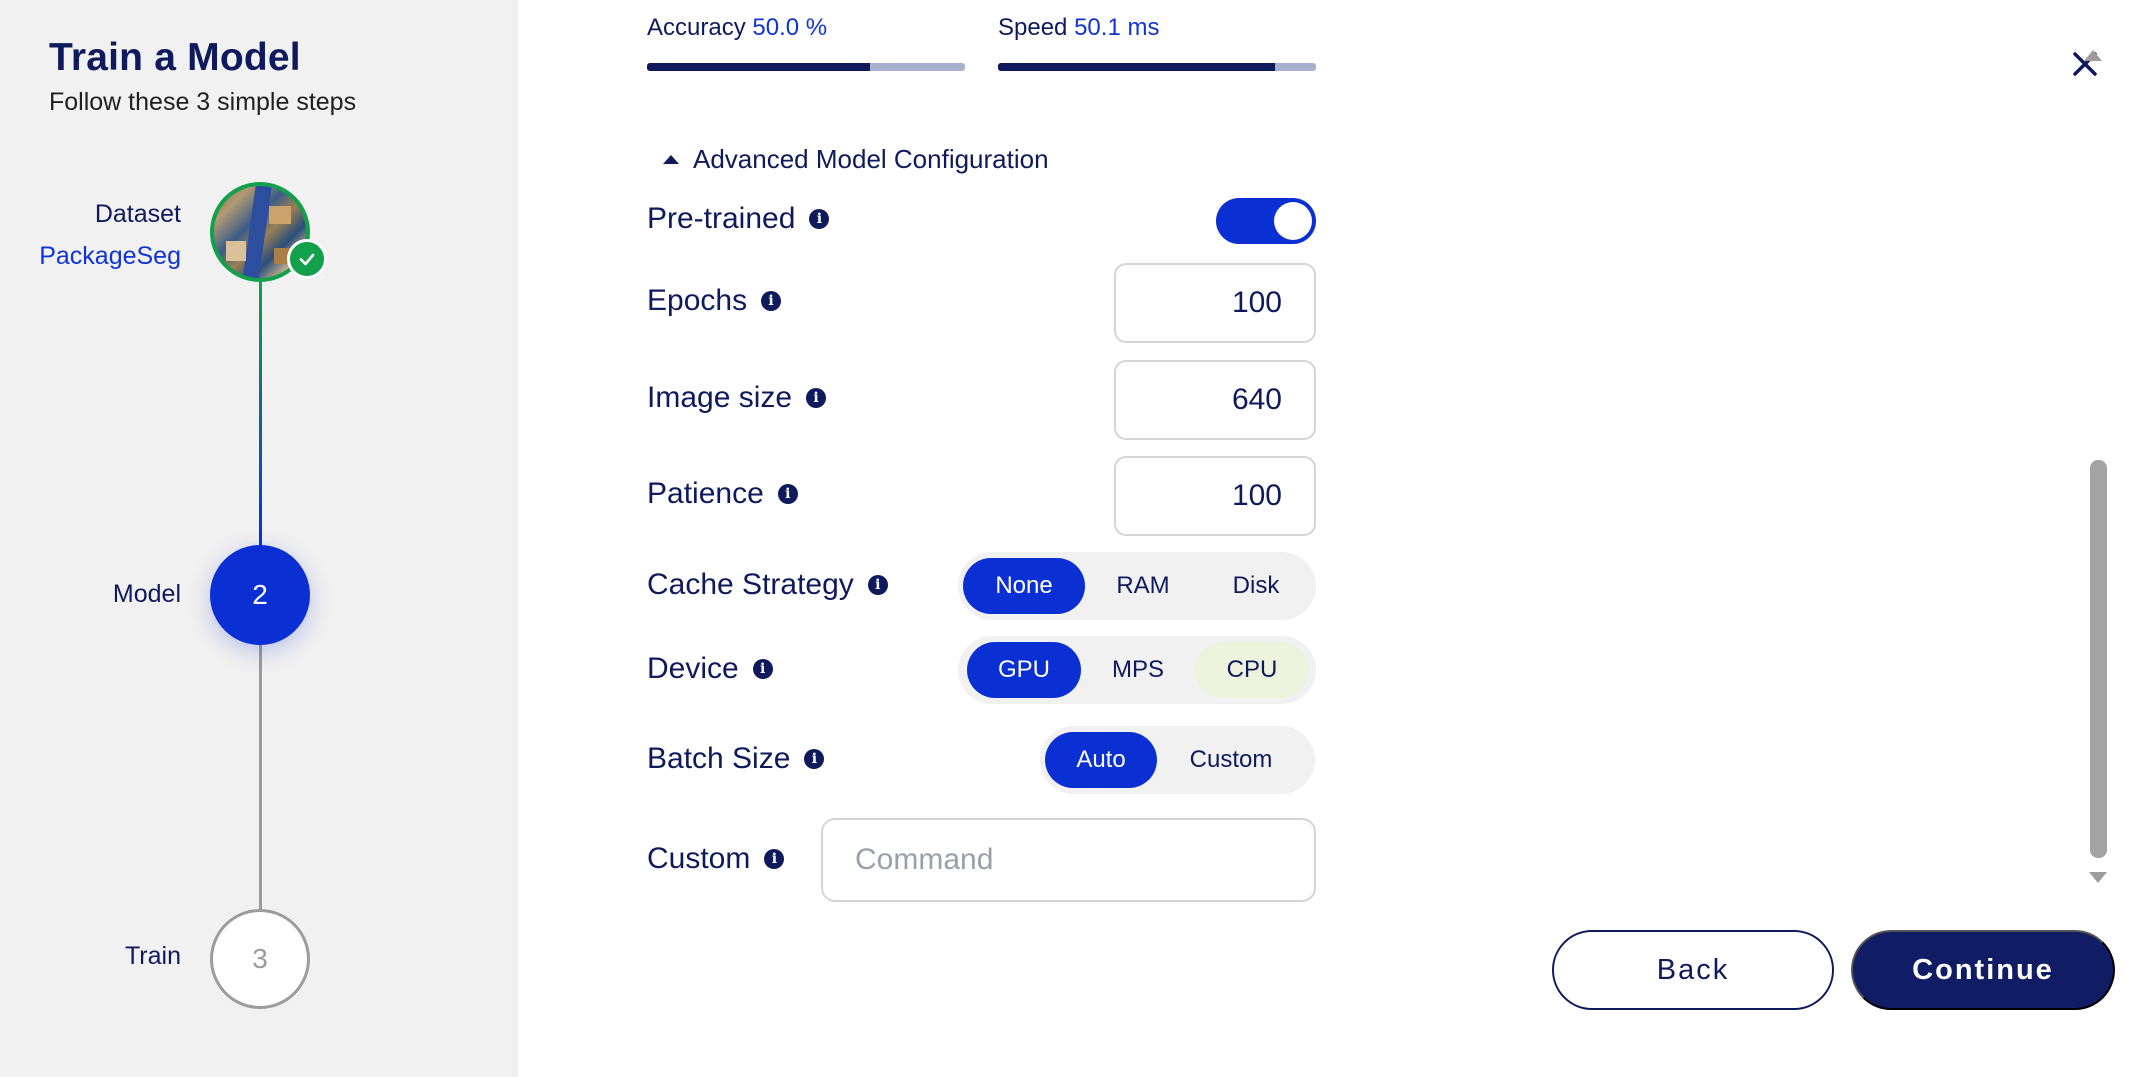 This screenshot has height=1077, width=2145. What do you see at coordinates (699, 858) in the screenshot?
I see `custom-label: Custom` at bounding box center [699, 858].